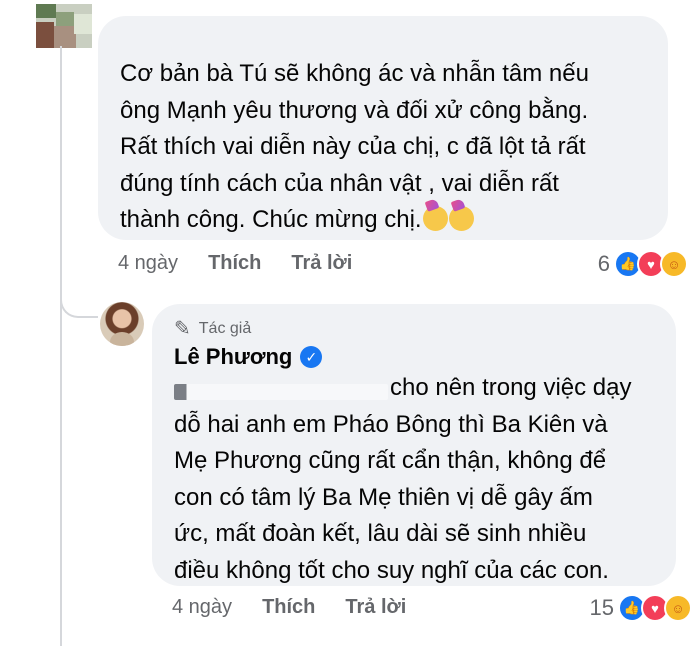 The width and height of the screenshot is (700, 646). I want to click on reply-thread-connector, so click(79, 304).